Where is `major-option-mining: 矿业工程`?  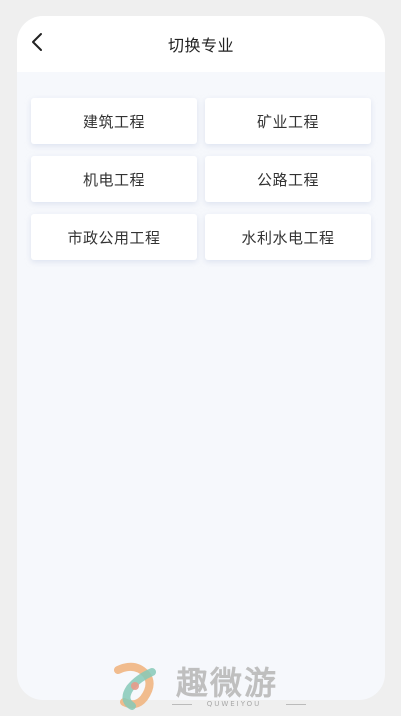 major-option-mining: 矿业工程 is located at coordinates (288, 121).